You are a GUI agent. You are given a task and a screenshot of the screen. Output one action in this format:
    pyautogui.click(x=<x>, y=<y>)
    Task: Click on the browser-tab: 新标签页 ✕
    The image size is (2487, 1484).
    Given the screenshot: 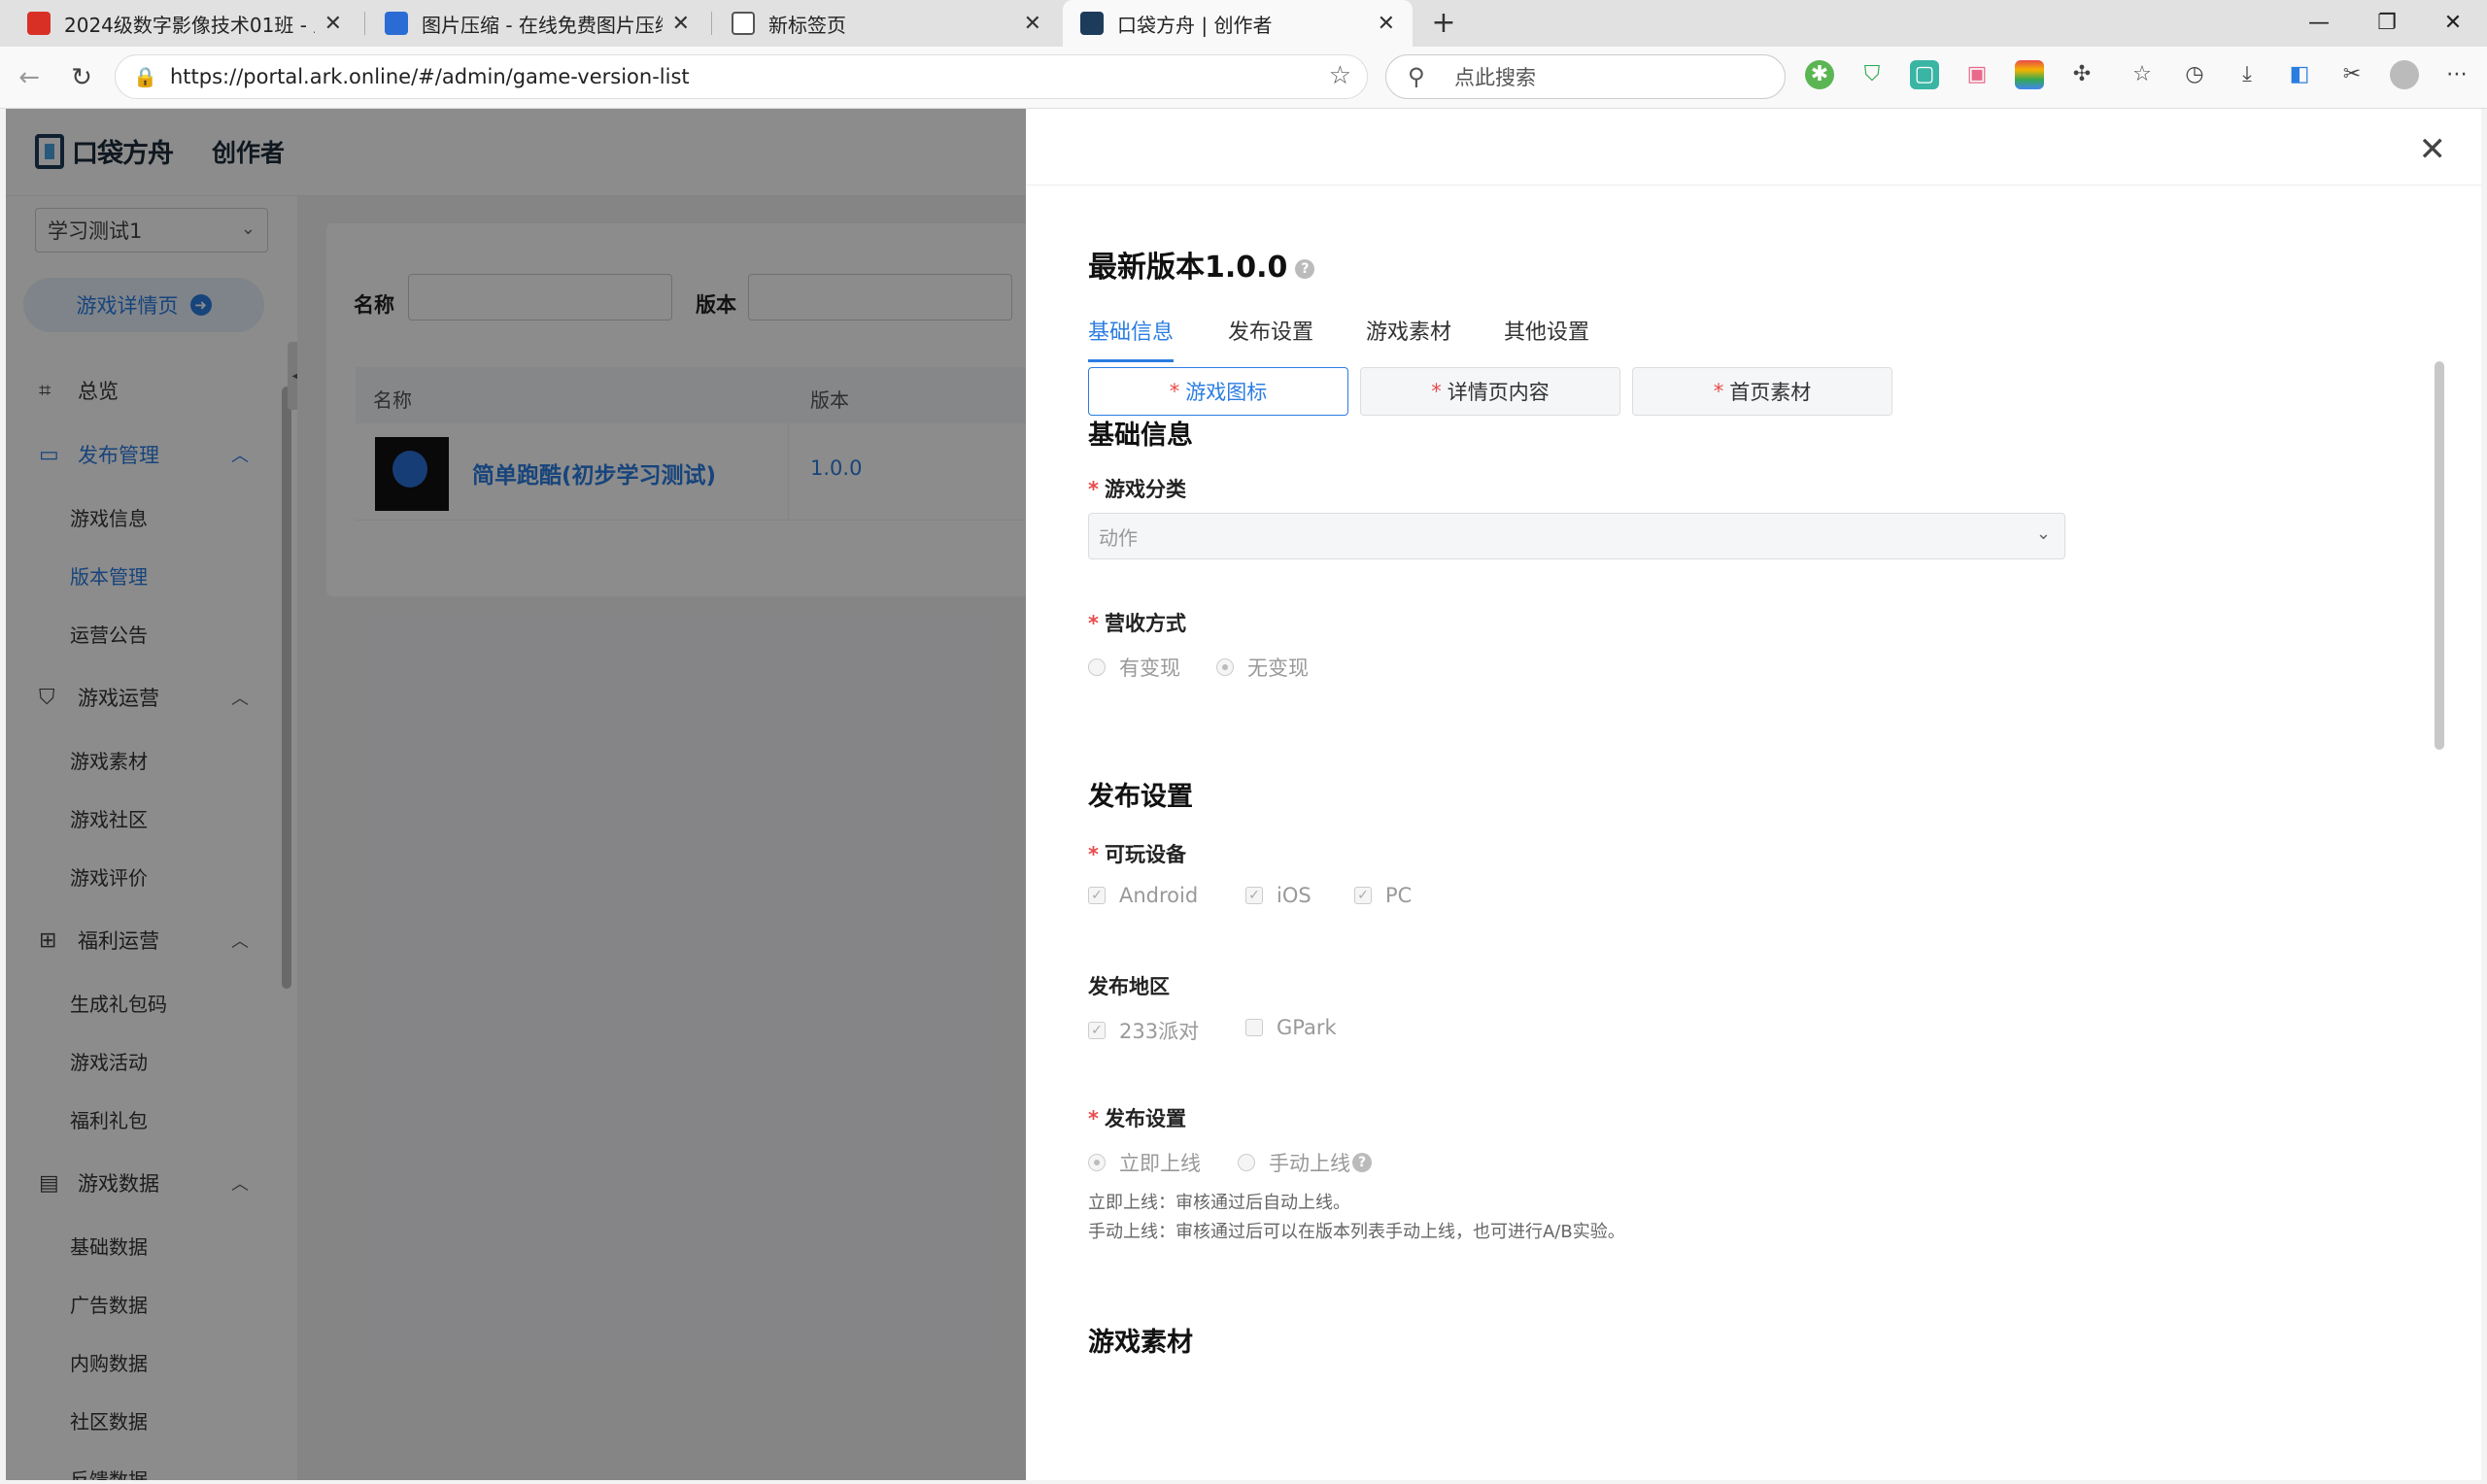 What is the action you would take?
    pyautogui.click(x=886, y=23)
    